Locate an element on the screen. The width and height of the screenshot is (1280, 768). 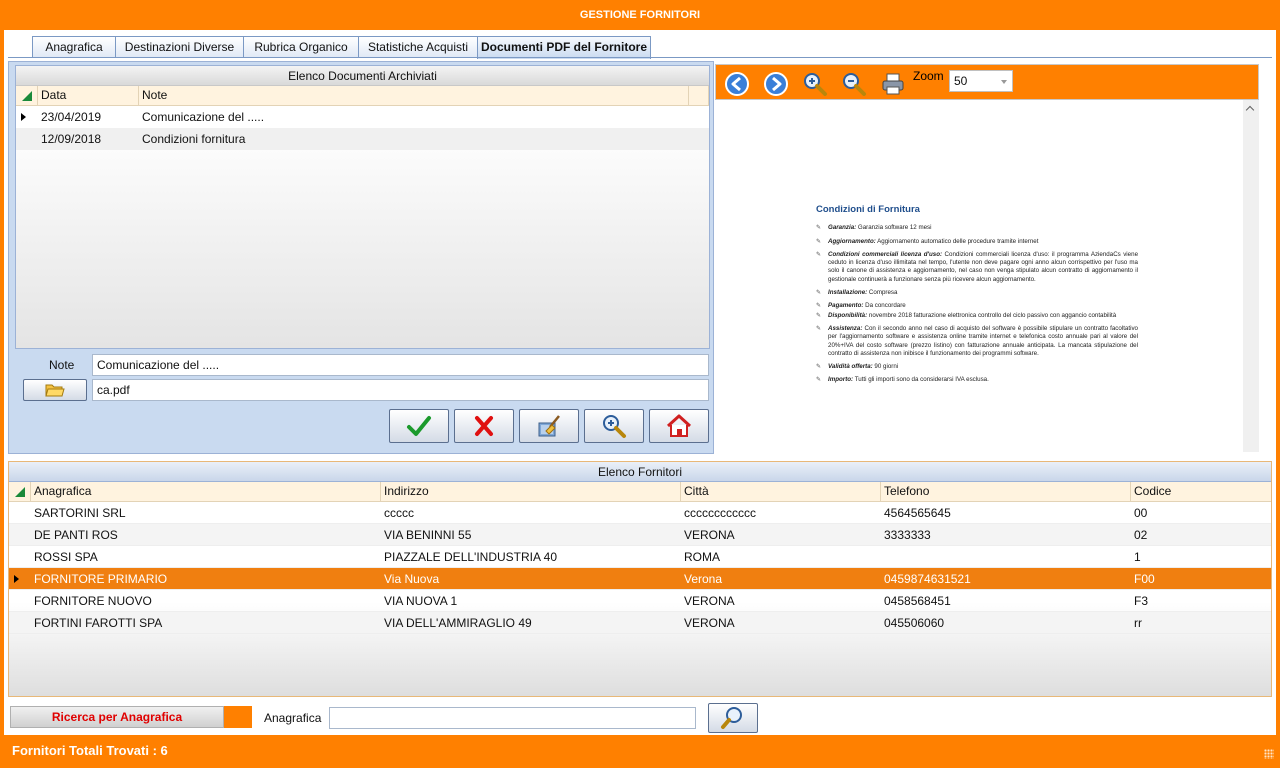
tab-destinazioni-diverse: Destinazioni Diverse is located at coordinates (179, 47).